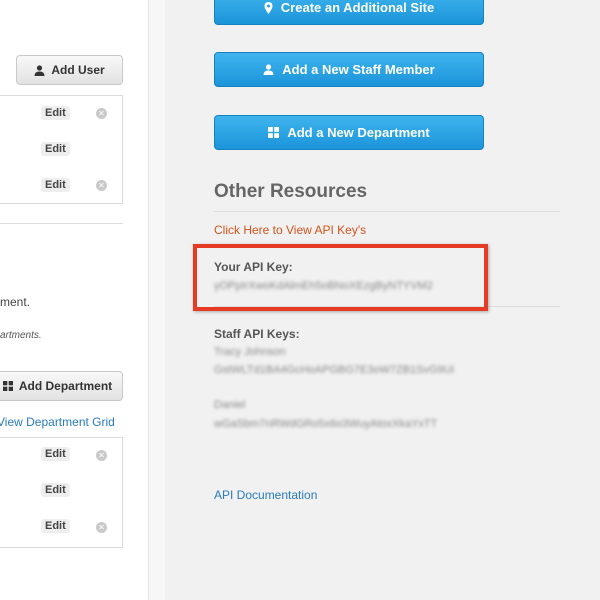 This screenshot has width=600, height=600. I want to click on add-staff-label: Add a New Staff Member, so click(358, 69).